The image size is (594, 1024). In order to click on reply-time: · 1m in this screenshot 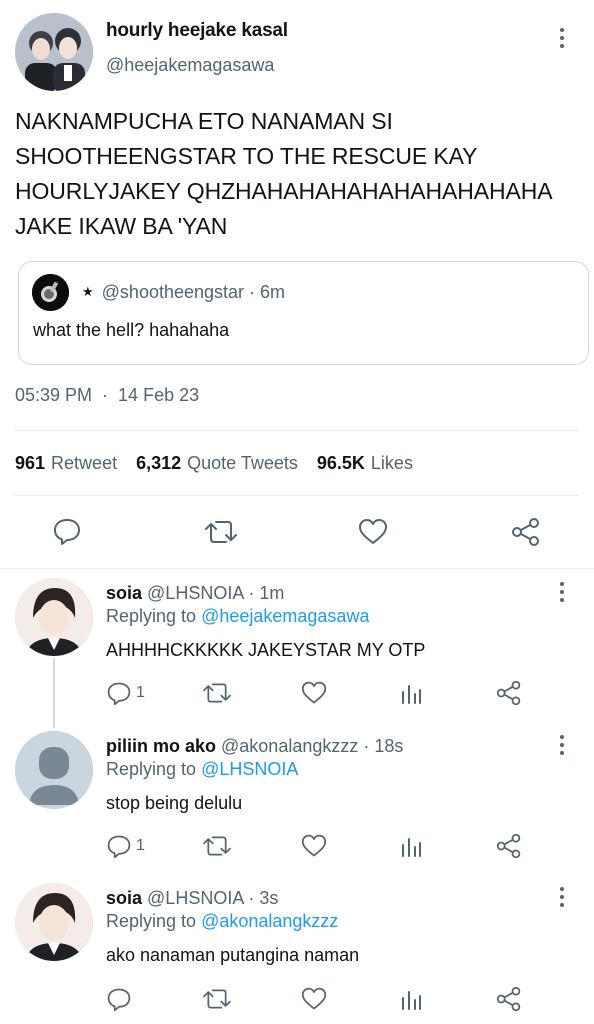, I will do `click(266, 593)`.